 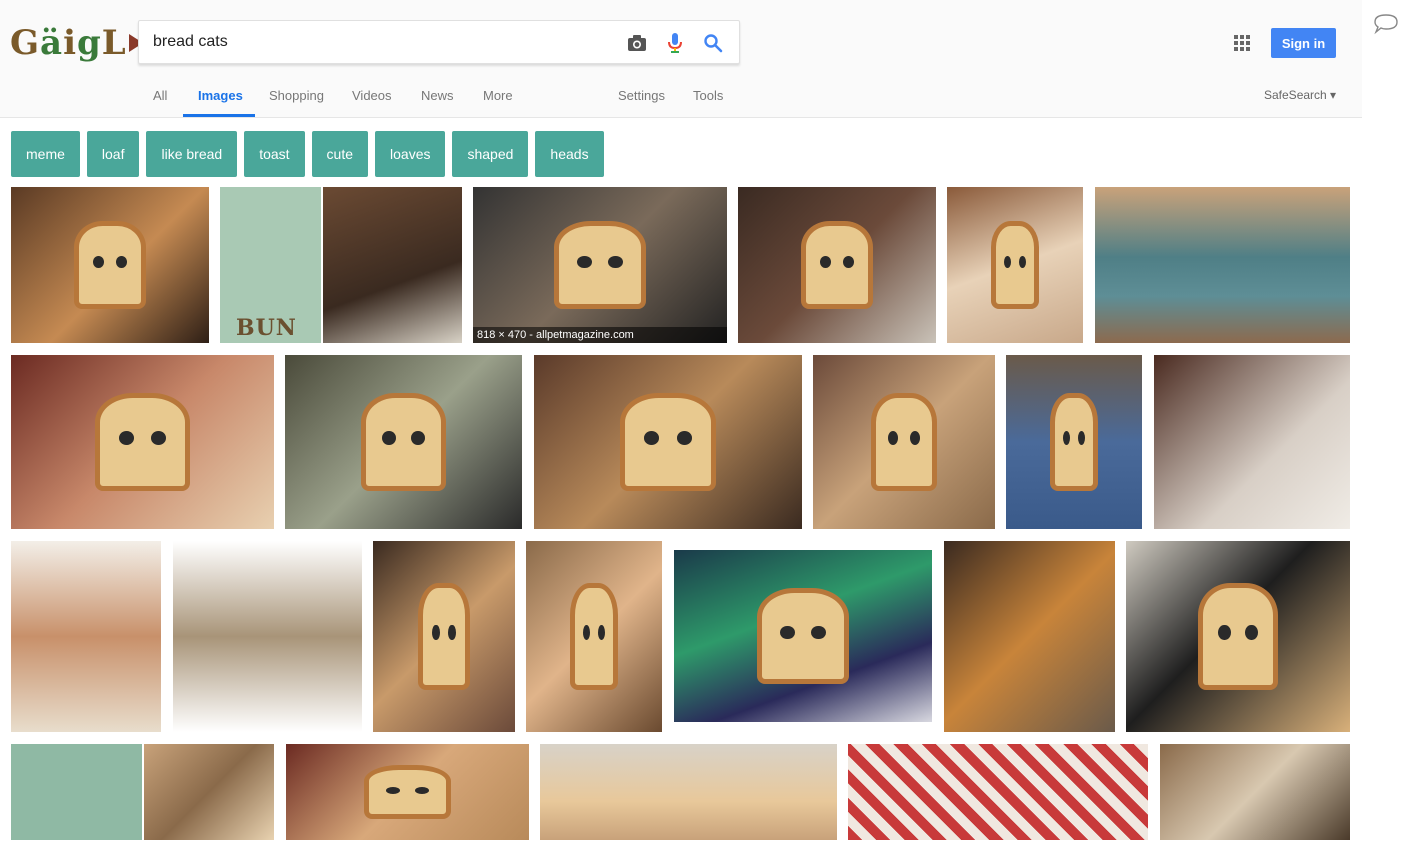 I want to click on tab-more: More, so click(x=498, y=95).